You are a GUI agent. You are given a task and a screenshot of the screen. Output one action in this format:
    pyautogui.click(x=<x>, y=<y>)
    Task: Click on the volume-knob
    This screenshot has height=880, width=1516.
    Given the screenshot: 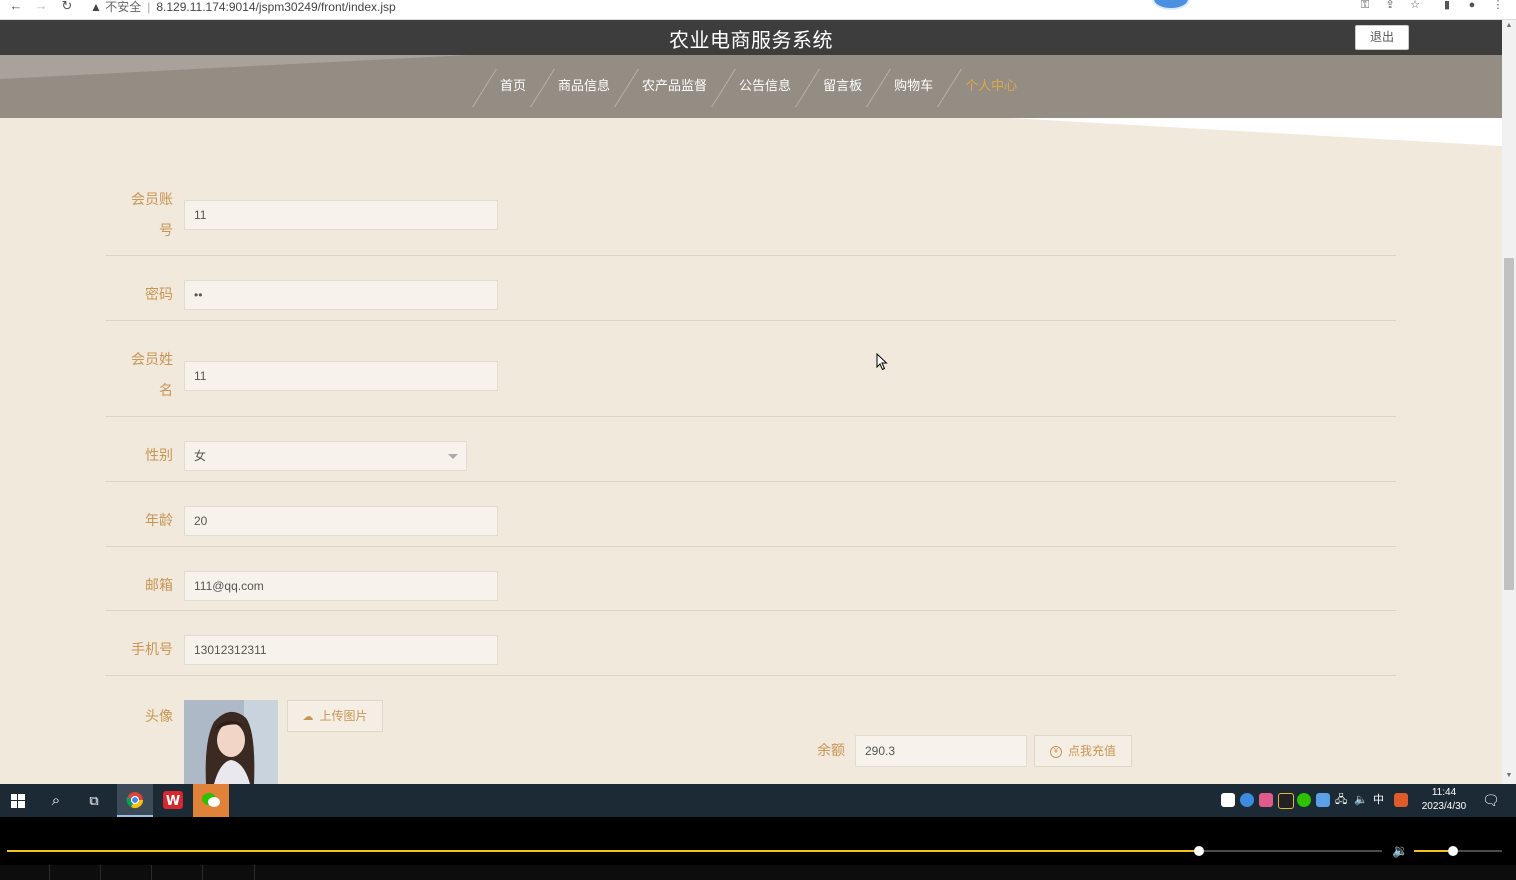 What is the action you would take?
    pyautogui.click(x=1452, y=851)
    